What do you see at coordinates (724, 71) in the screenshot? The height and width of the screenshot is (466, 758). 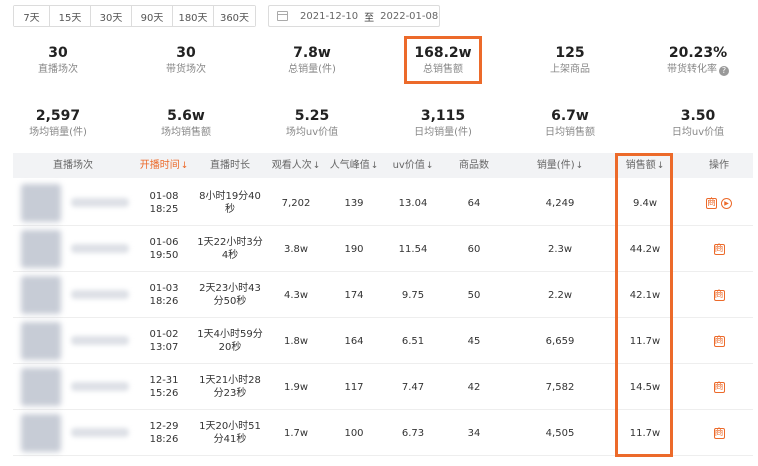 I see `help-icon: ?` at bounding box center [724, 71].